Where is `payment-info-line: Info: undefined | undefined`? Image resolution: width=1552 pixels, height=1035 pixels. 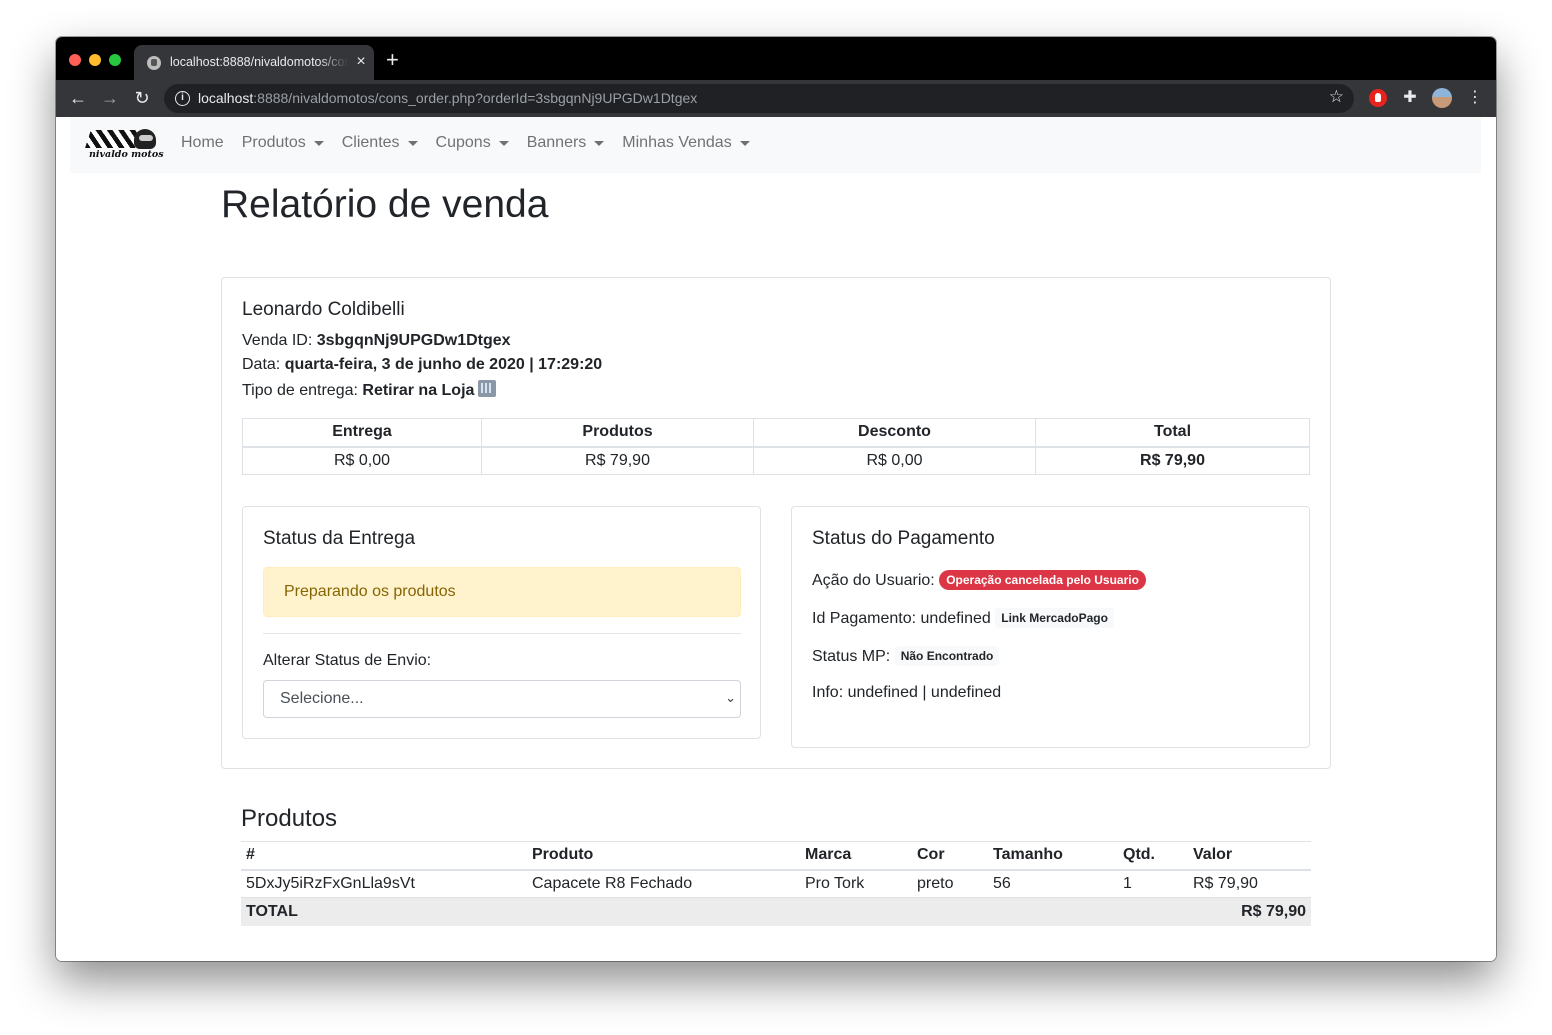
payment-info-line: Info: undefined | undefined is located at coordinates (907, 692).